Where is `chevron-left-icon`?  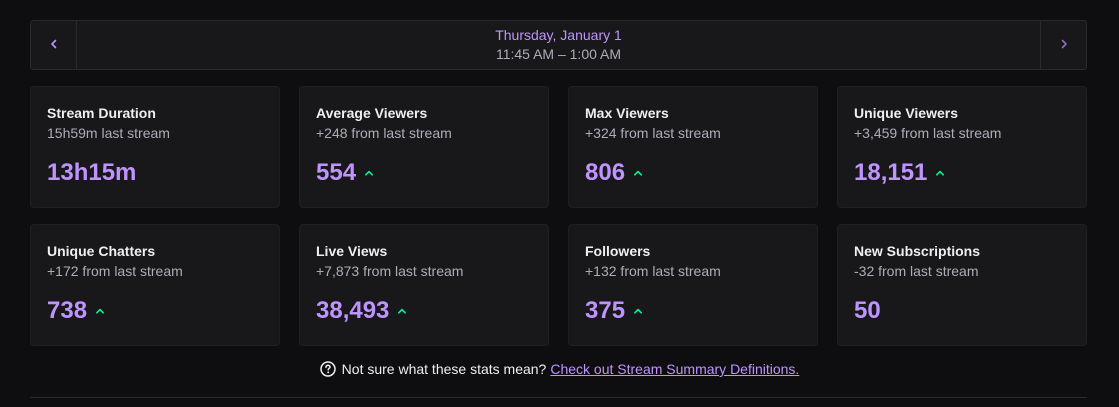 chevron-left-icon is located at coordinates (54, 45).